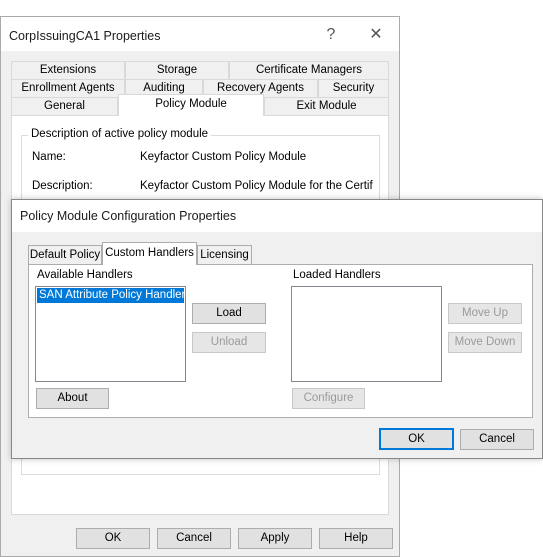  What do you see at coordinates (328, 398) in the screenshot?
I see `configure-button: Configure` at bounding box center [328, 398].